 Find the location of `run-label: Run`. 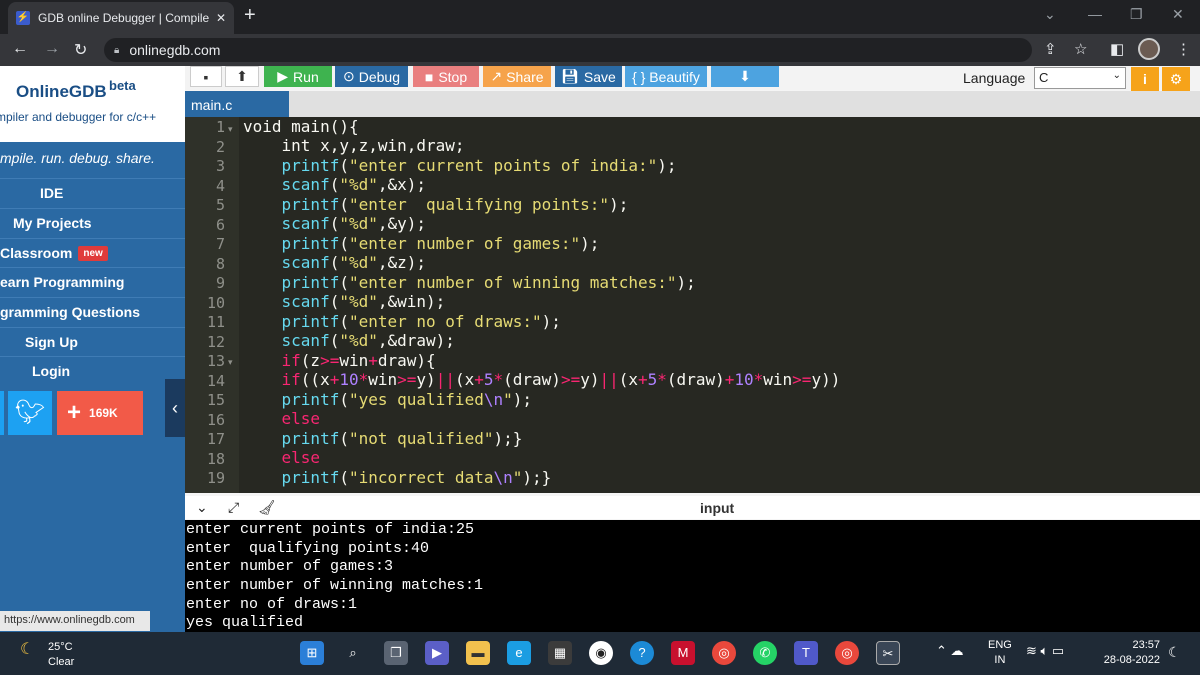

run-label: Run is located at coordinates (306, 76).